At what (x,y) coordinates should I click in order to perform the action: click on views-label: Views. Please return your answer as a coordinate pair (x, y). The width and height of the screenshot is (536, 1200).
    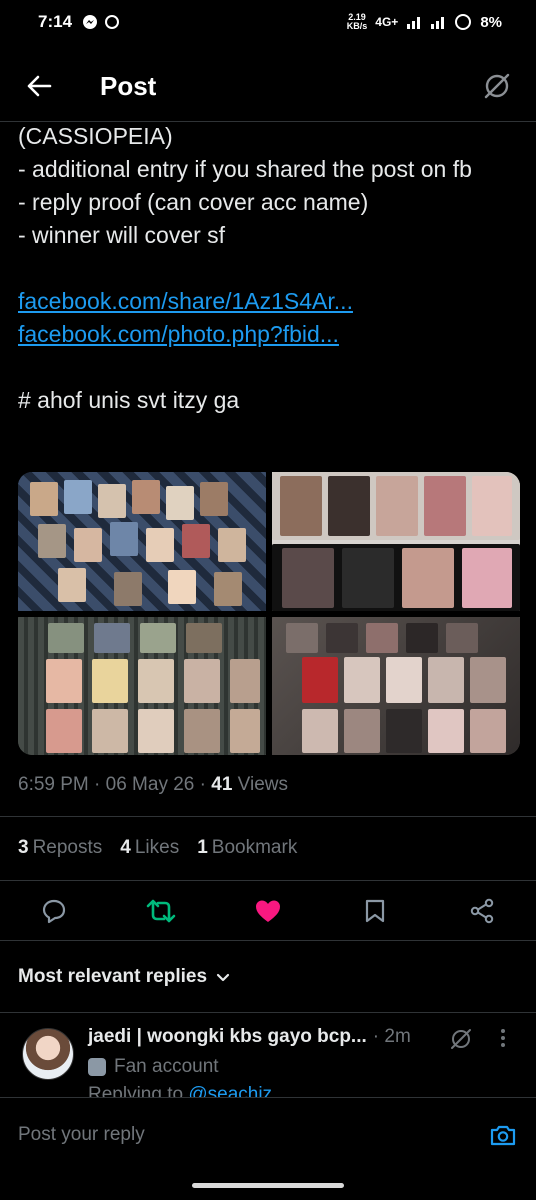
    Looking at the image, I should click on (260, 784).